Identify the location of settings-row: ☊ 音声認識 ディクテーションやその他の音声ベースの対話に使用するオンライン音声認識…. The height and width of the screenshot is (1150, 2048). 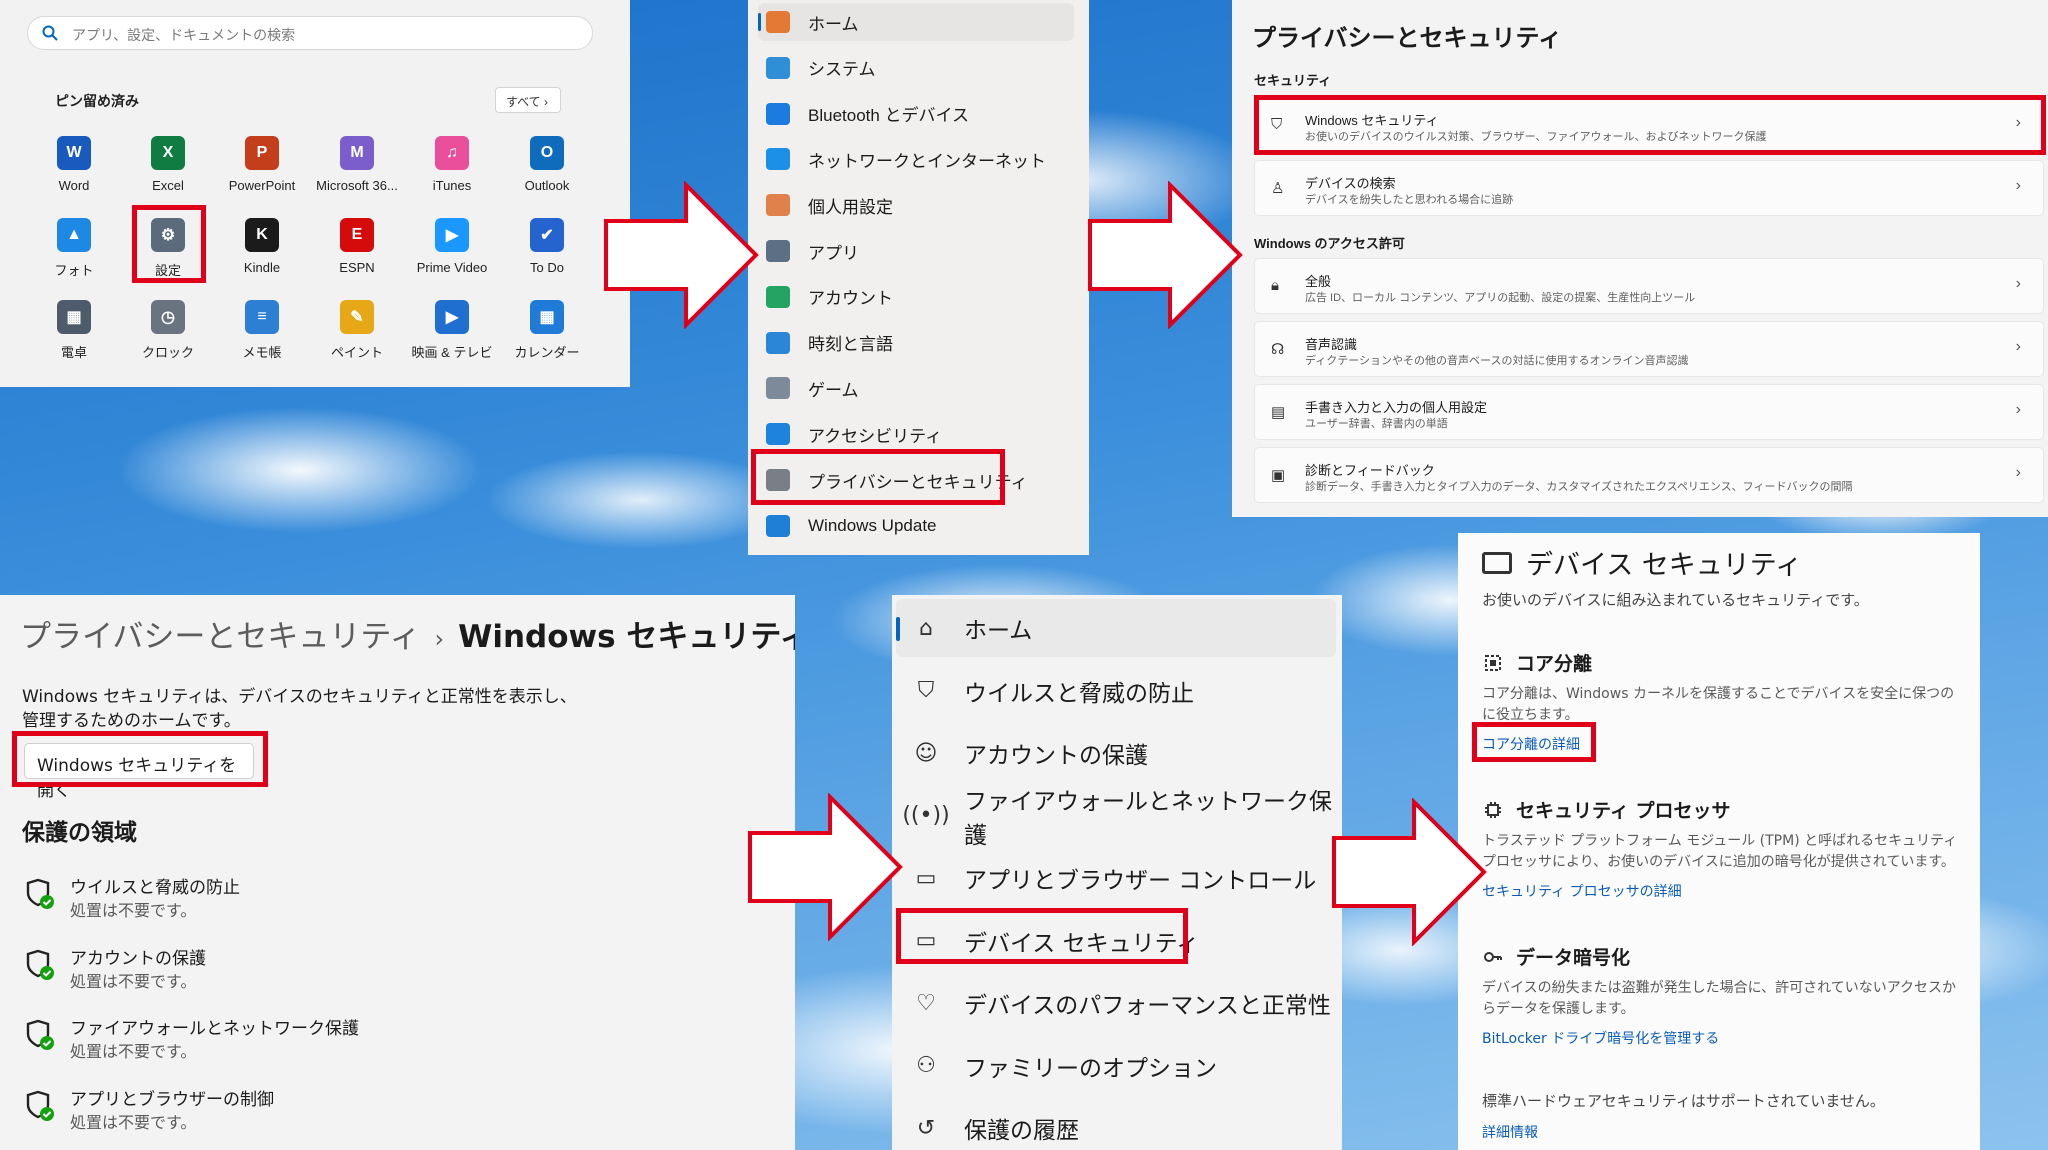
(1649, 349).